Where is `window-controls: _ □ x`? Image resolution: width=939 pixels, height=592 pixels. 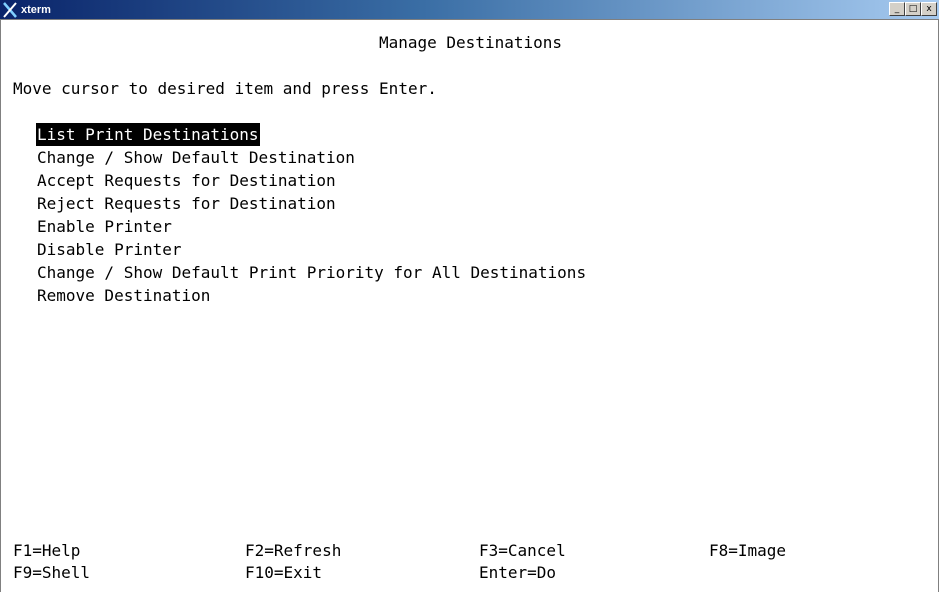
window-controls: _ □ x is located at coordinates (913, 9).